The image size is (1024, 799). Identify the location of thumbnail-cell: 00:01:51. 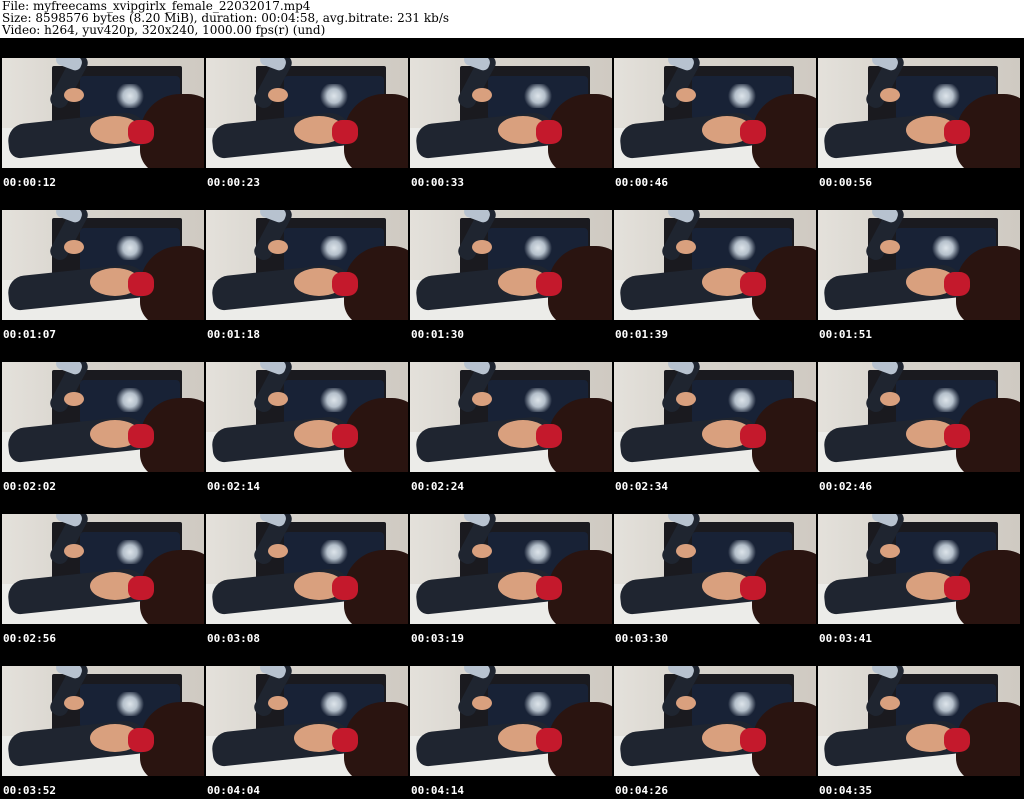
(918, 266).